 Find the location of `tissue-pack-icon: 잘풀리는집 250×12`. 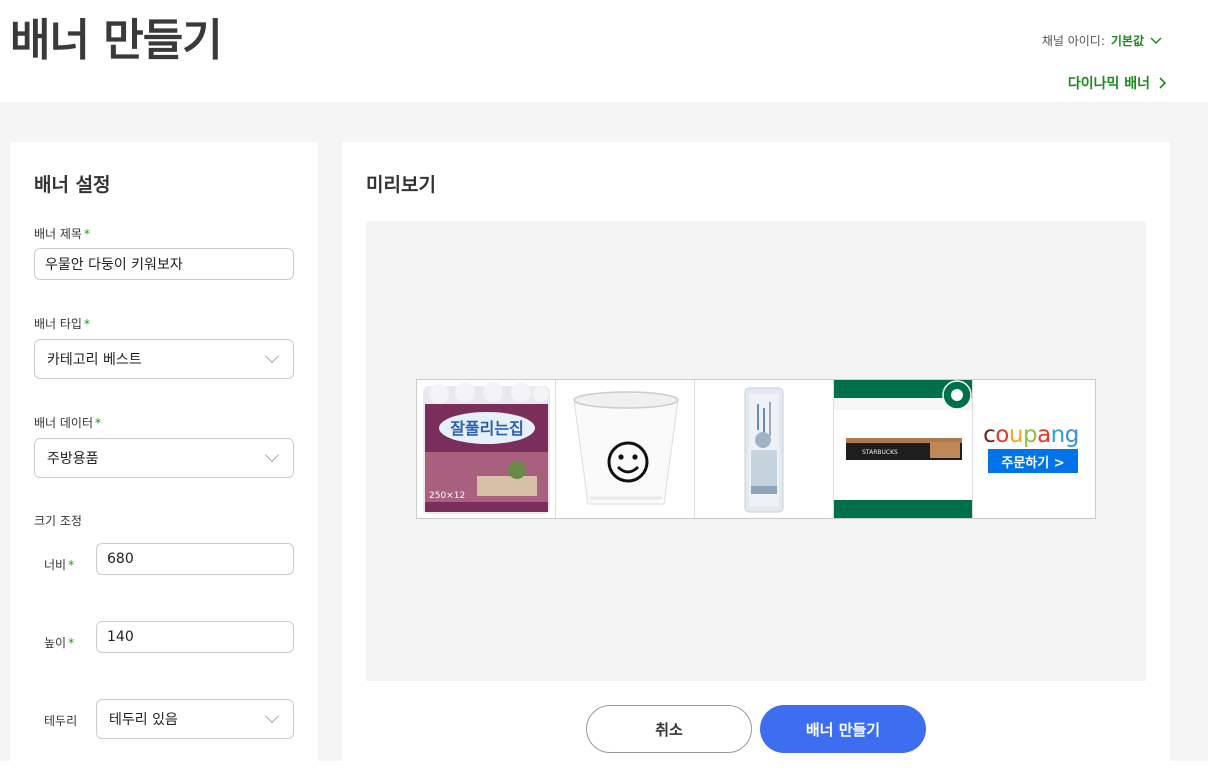

tissue-pack-icon: 잘풀리는집 250×12 is located at coordinates (486, 448).